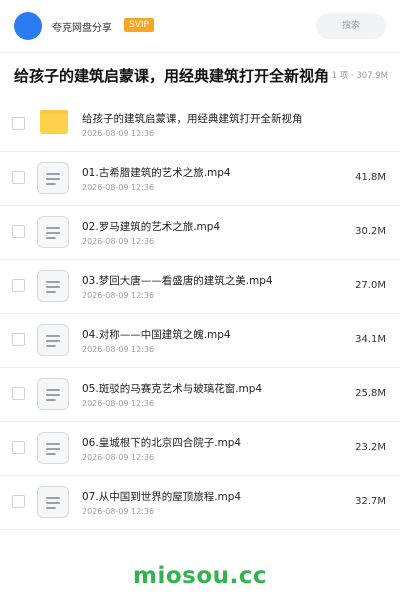 The height and width of the screenshot is (600, 400). Describe the element at coordinates (351, 26) in the screenshot. I see `search-input` at that location.